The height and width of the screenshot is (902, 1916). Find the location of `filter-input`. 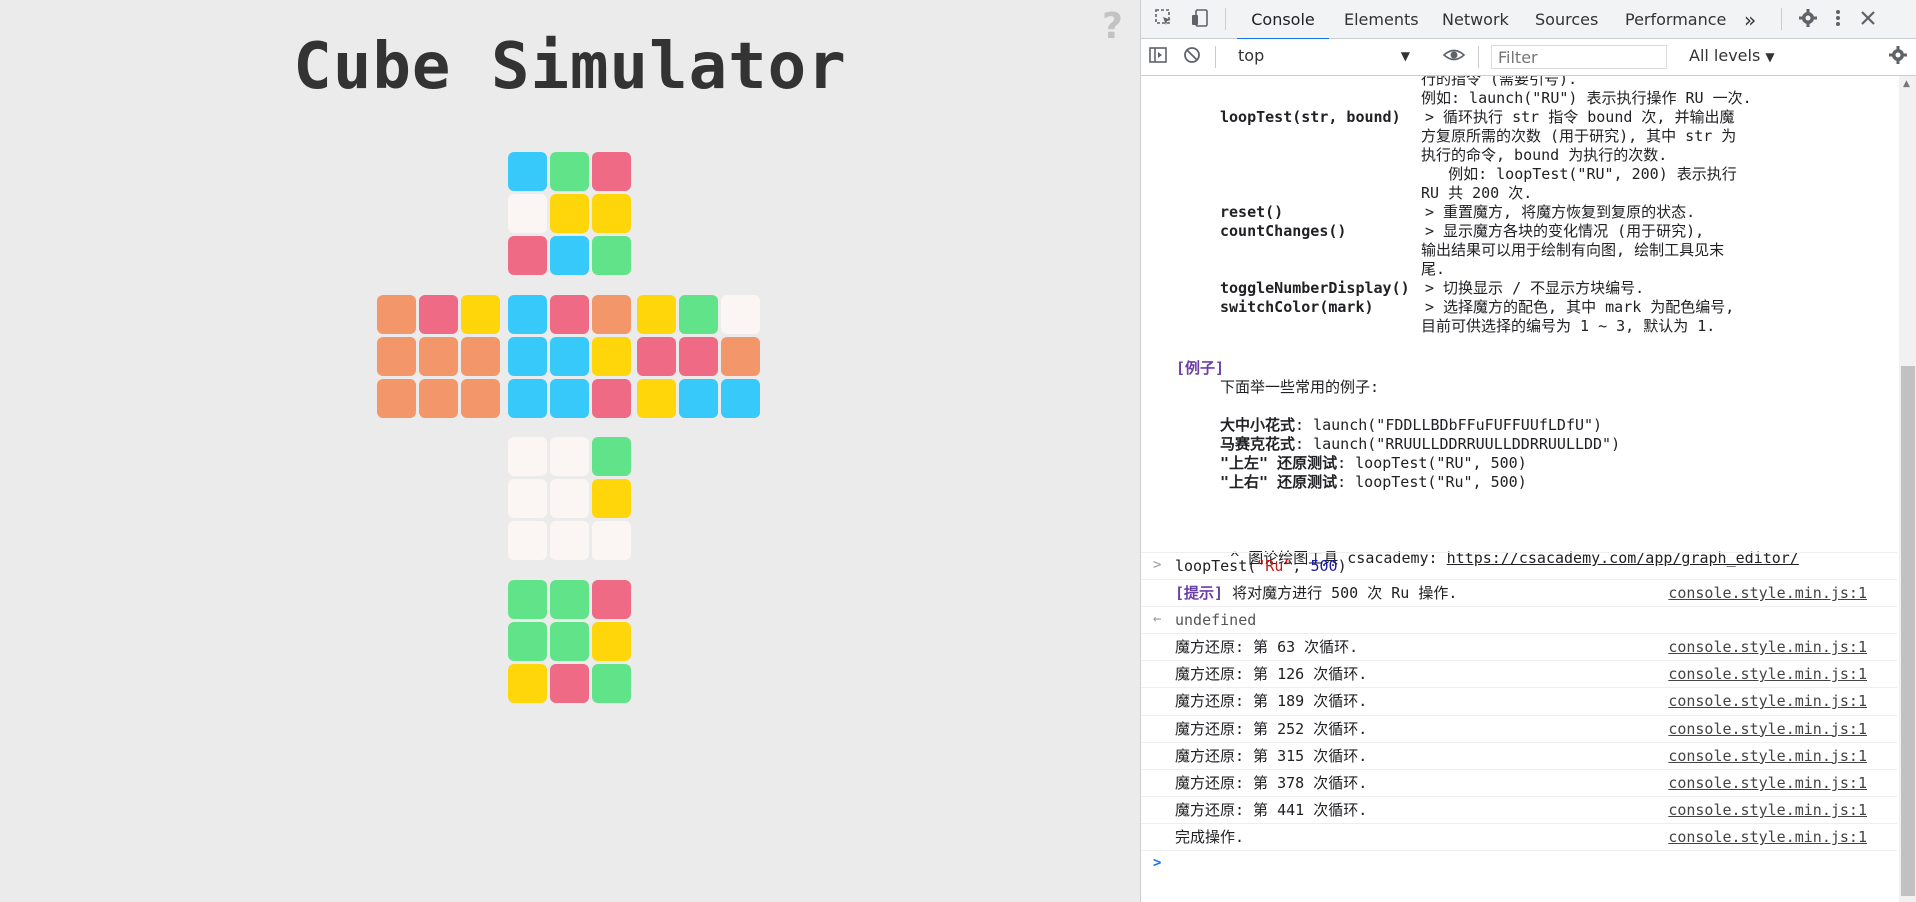

filter-input is located at coordinates (1579, 57).